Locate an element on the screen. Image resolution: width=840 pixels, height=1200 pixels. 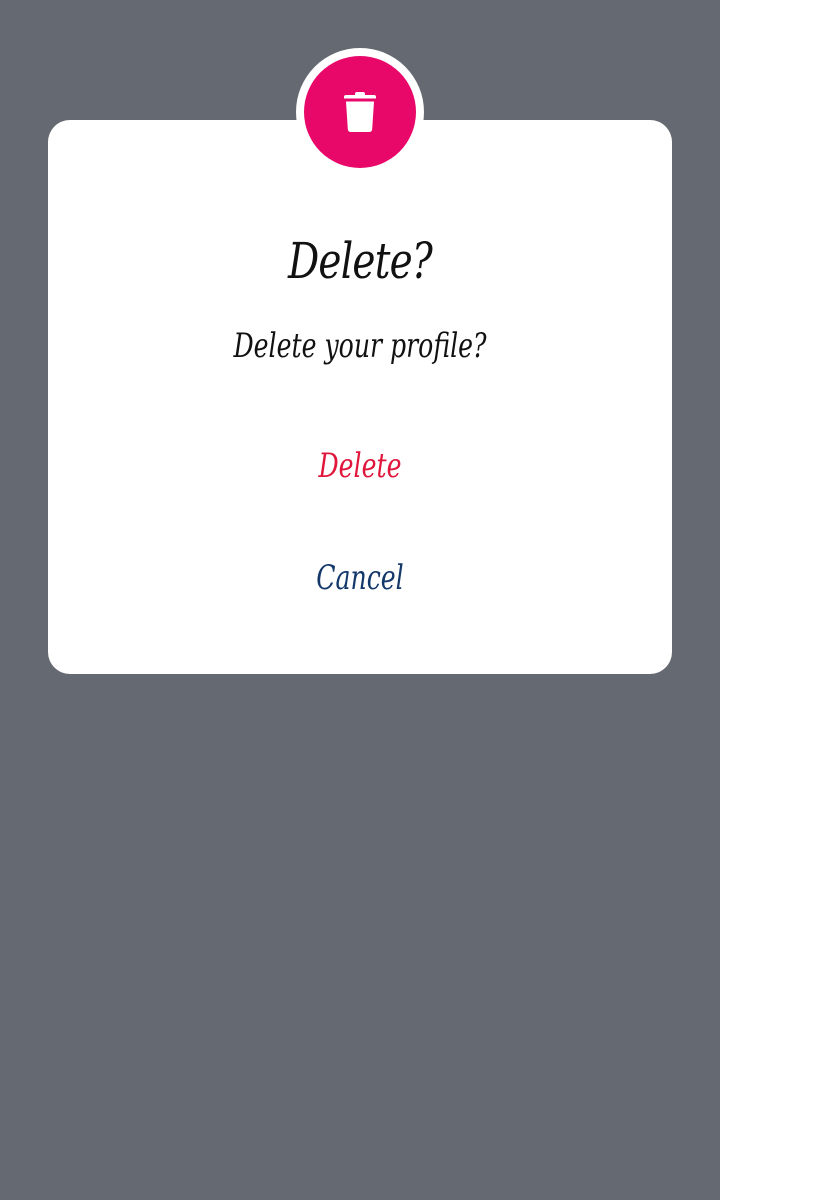
trash-icon is located at coordinates (360, 112).